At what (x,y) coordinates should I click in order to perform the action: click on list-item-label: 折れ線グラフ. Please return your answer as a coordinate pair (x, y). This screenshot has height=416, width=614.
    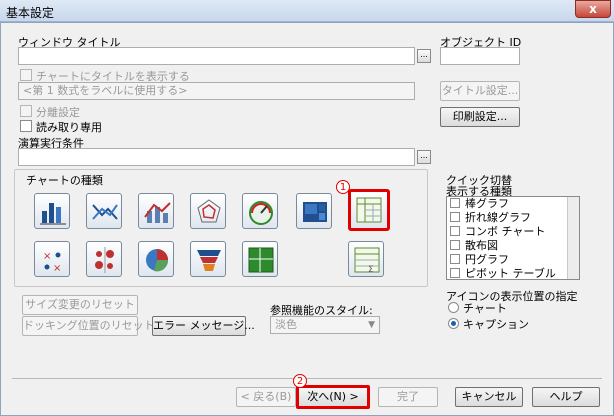
    Looking at the image, I should click on (498, 217).